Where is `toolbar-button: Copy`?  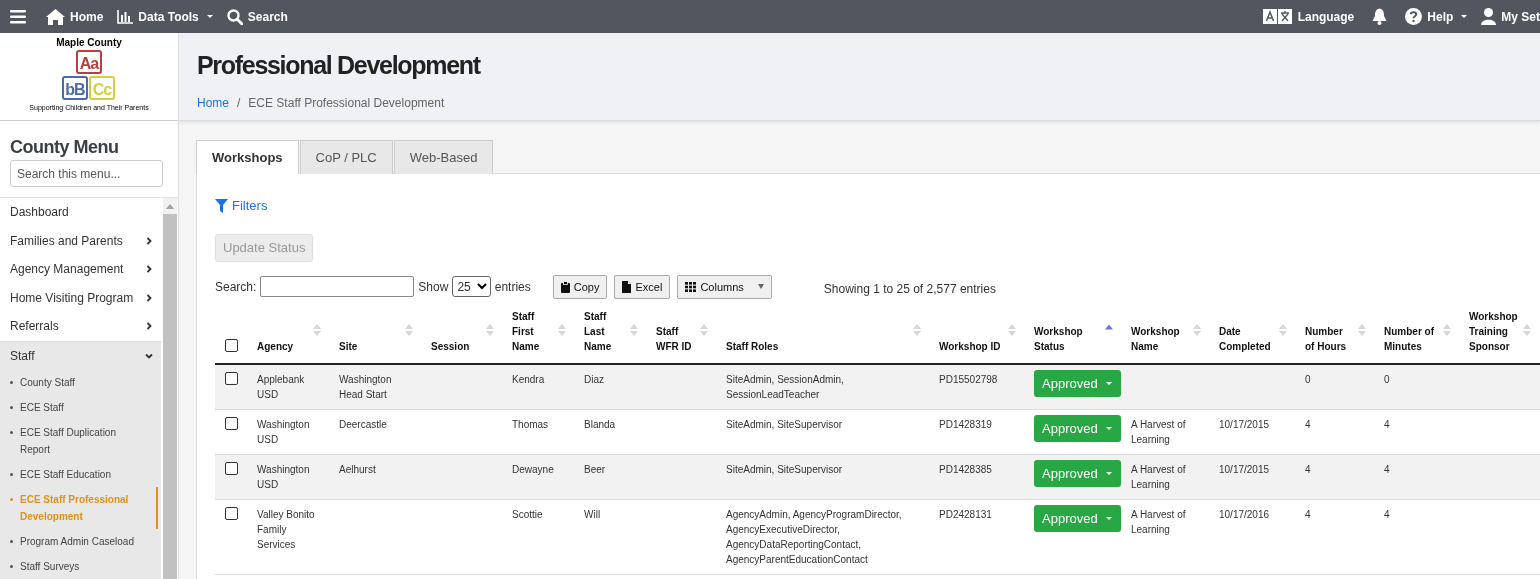
toolbar-button: Copy is located at coordinates (580, 286).